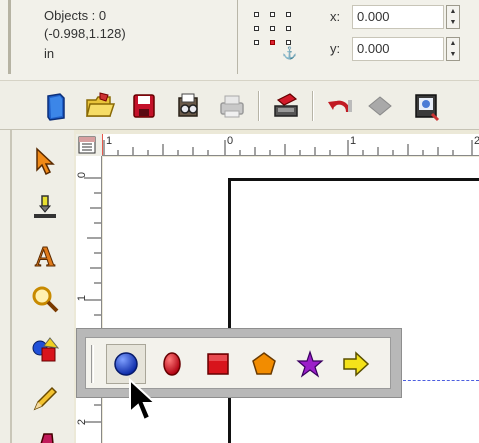 This screenshot has width=479, height=443. I want to click on pencil-tool-icon, so click(45, 399).